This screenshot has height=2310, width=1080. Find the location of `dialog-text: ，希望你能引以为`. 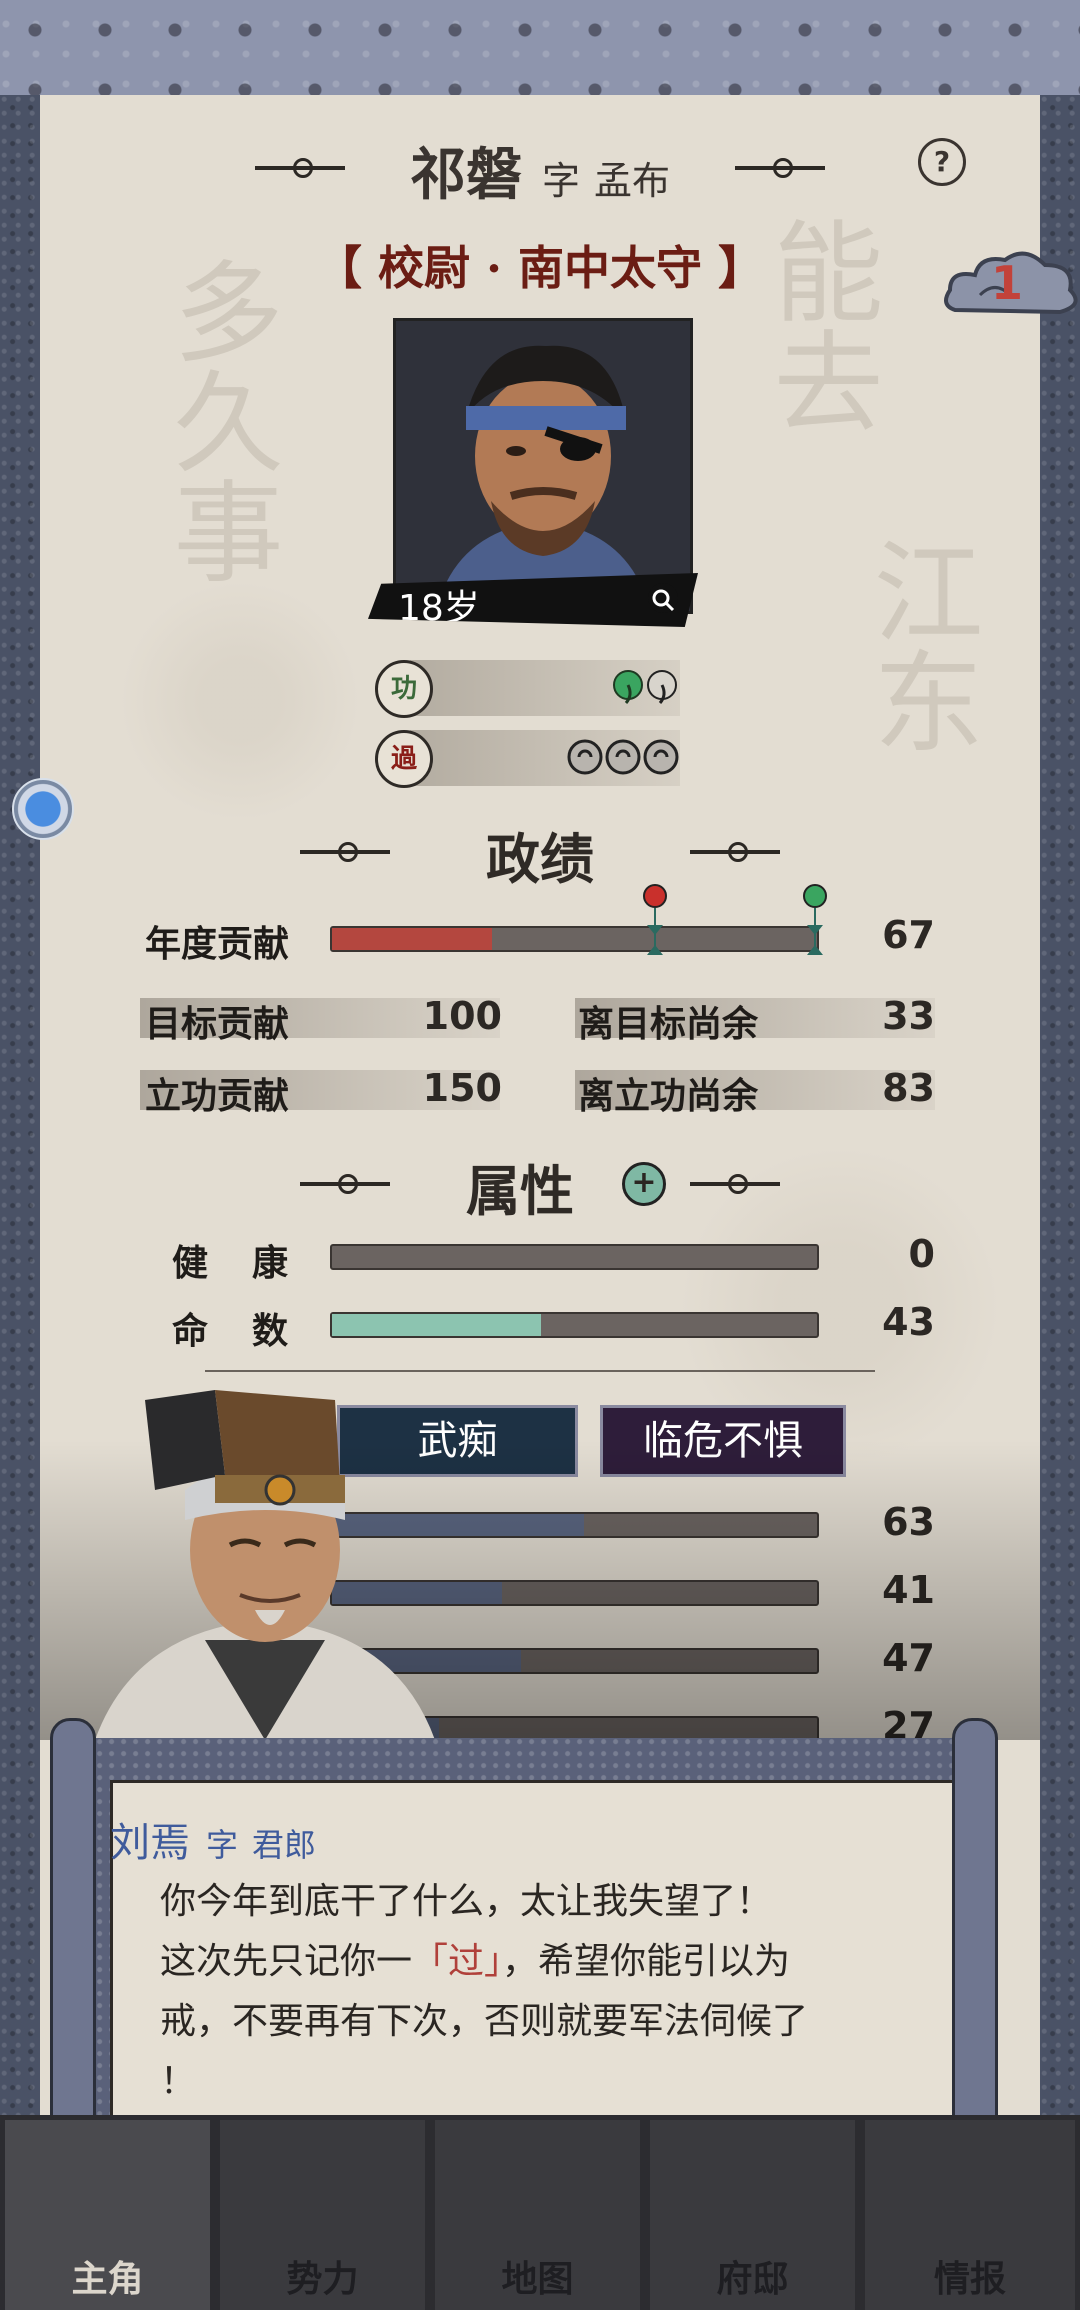

dialog-text: ，希望你能引以为 is located at coordinates (646, 1961).